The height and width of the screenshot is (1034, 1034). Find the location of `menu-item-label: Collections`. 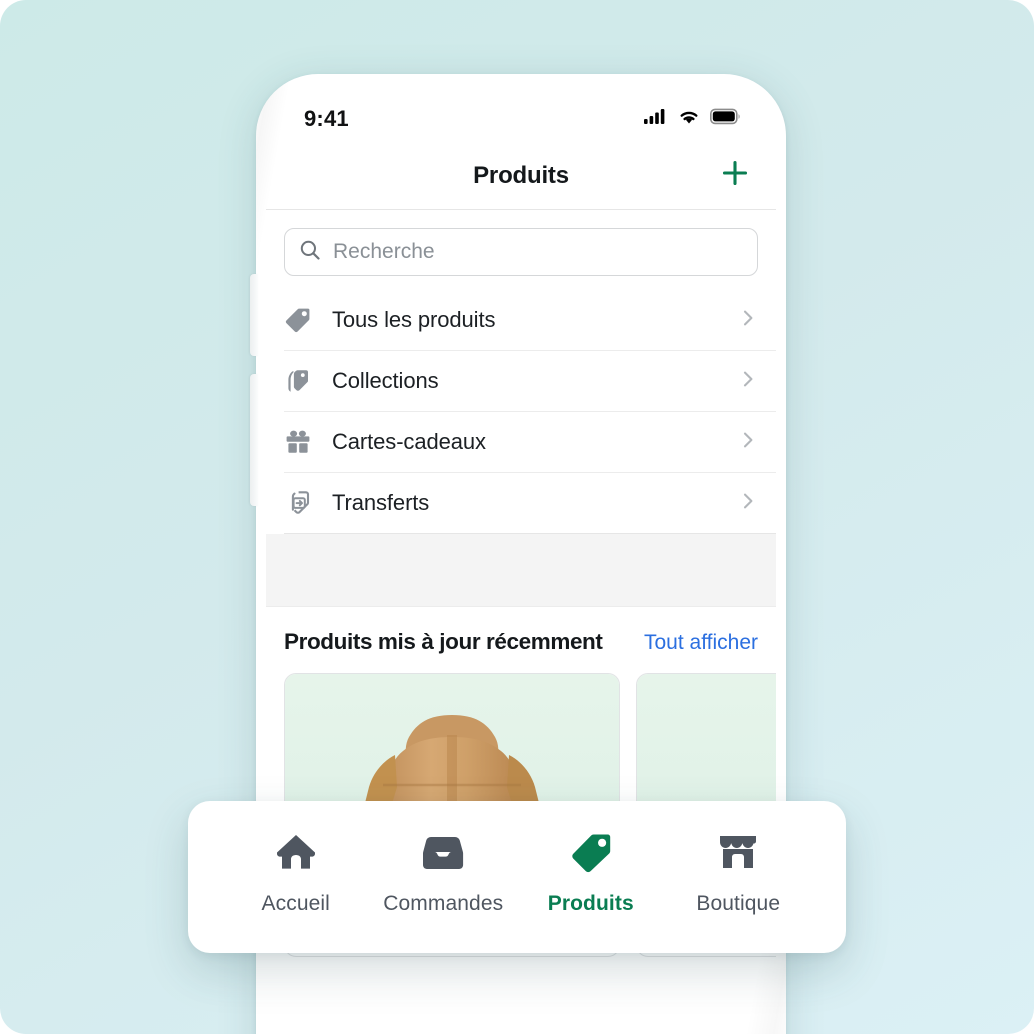

menu-item-label: Collections is located at coordinates (385, 380).